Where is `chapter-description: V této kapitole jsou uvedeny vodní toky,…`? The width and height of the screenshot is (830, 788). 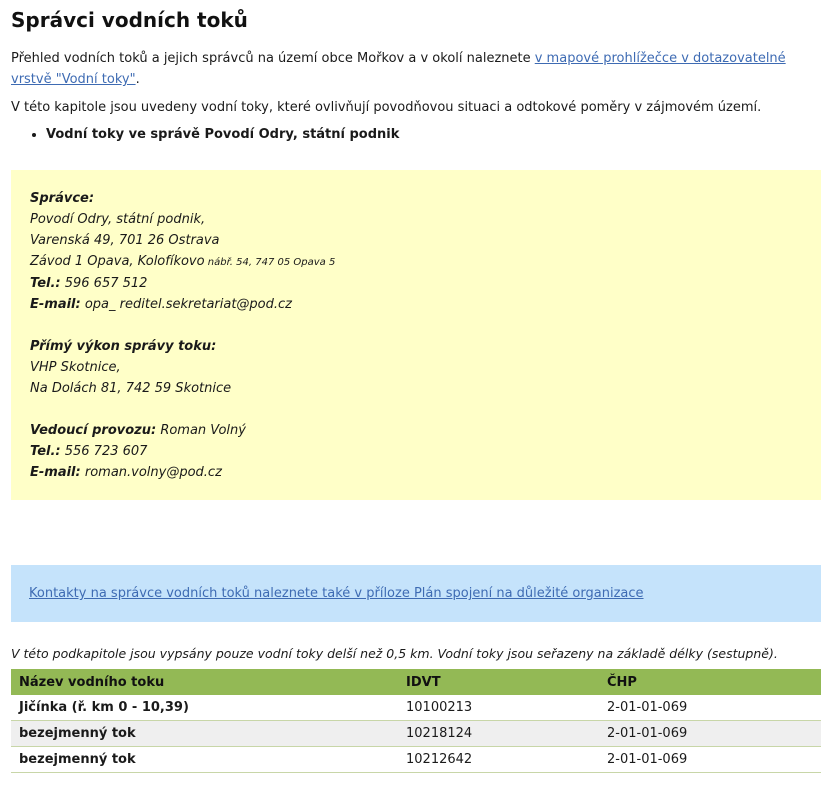 chapter-description: V této kapitole jsou uvedeny vodní toky,… is located at coordinates (386, 107).